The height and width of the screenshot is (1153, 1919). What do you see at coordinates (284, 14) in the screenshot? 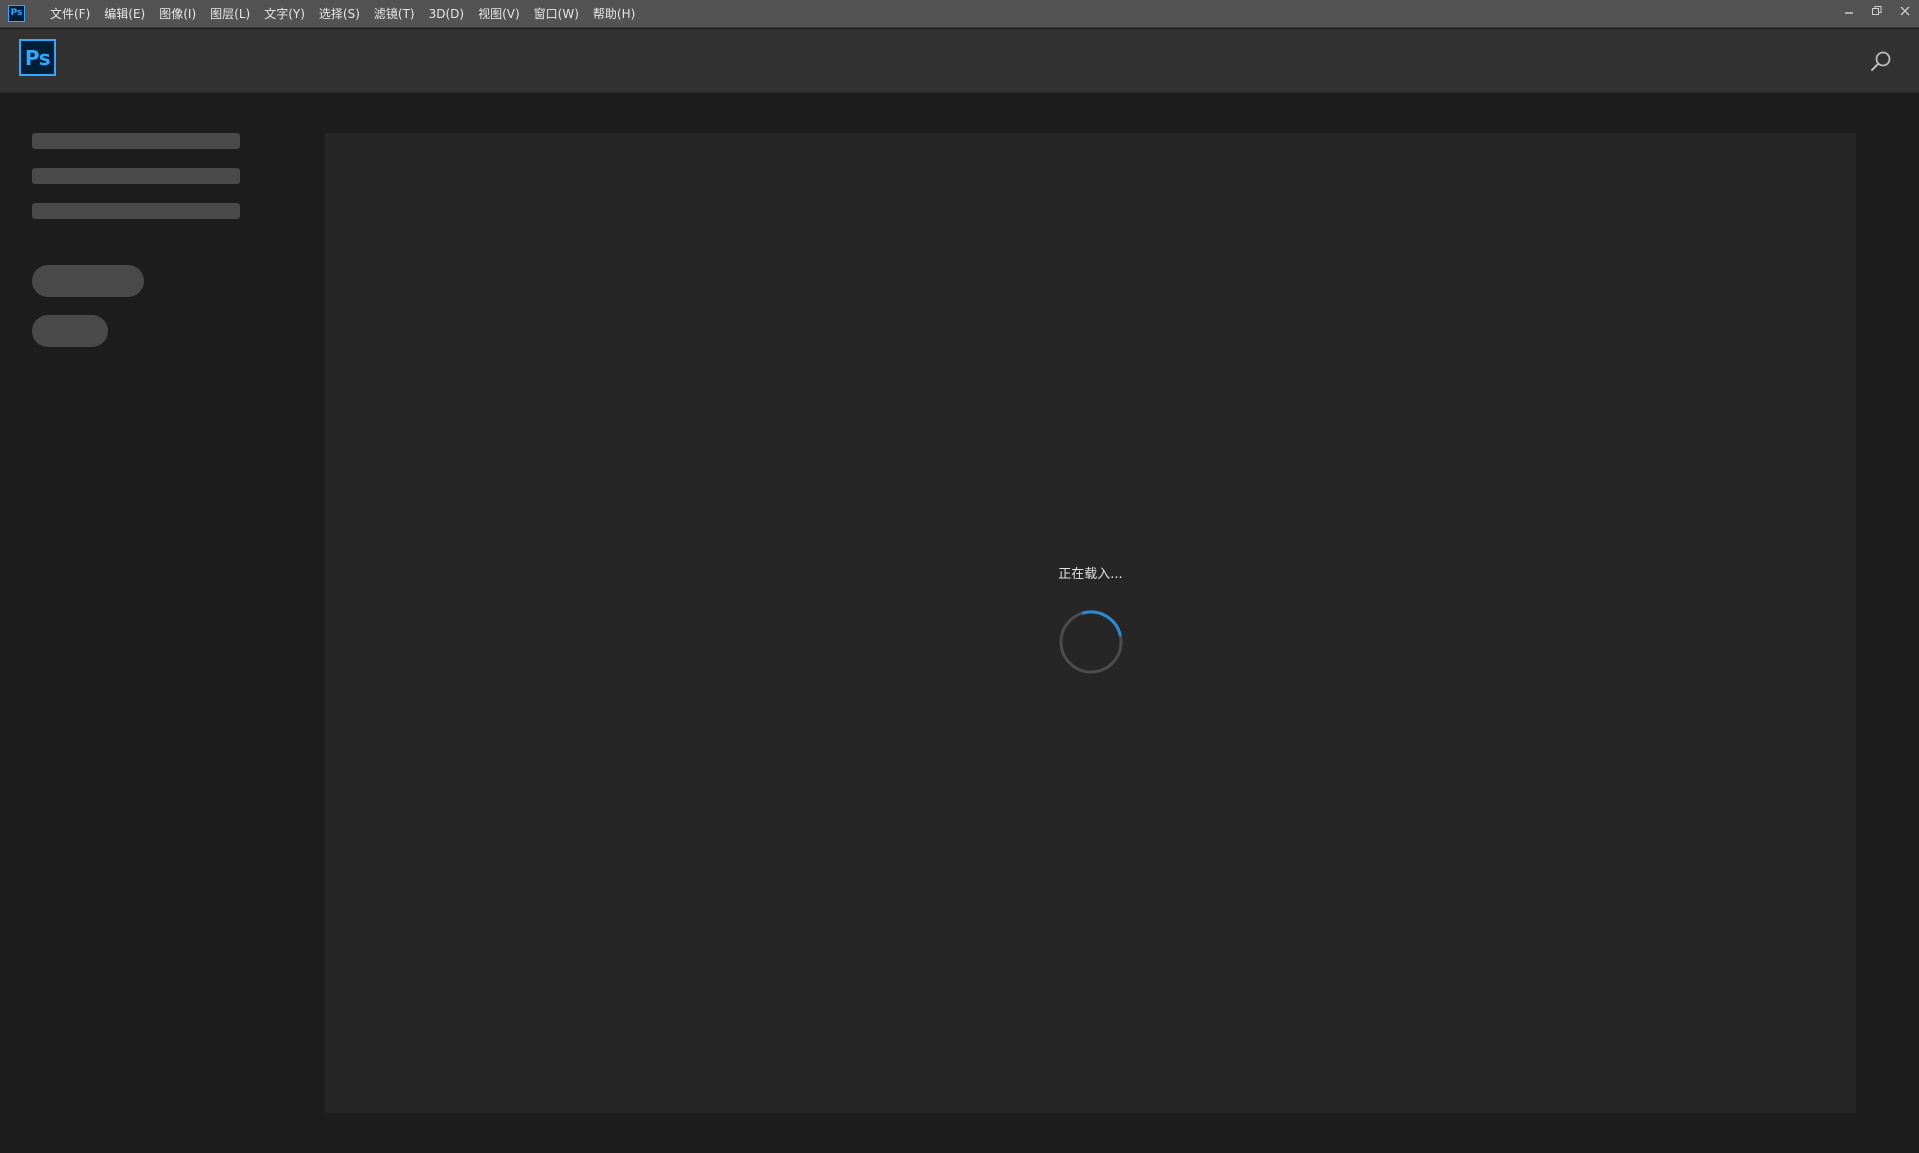
I see `menu-type: 文字(Y)` at bounding box center [284, 14].